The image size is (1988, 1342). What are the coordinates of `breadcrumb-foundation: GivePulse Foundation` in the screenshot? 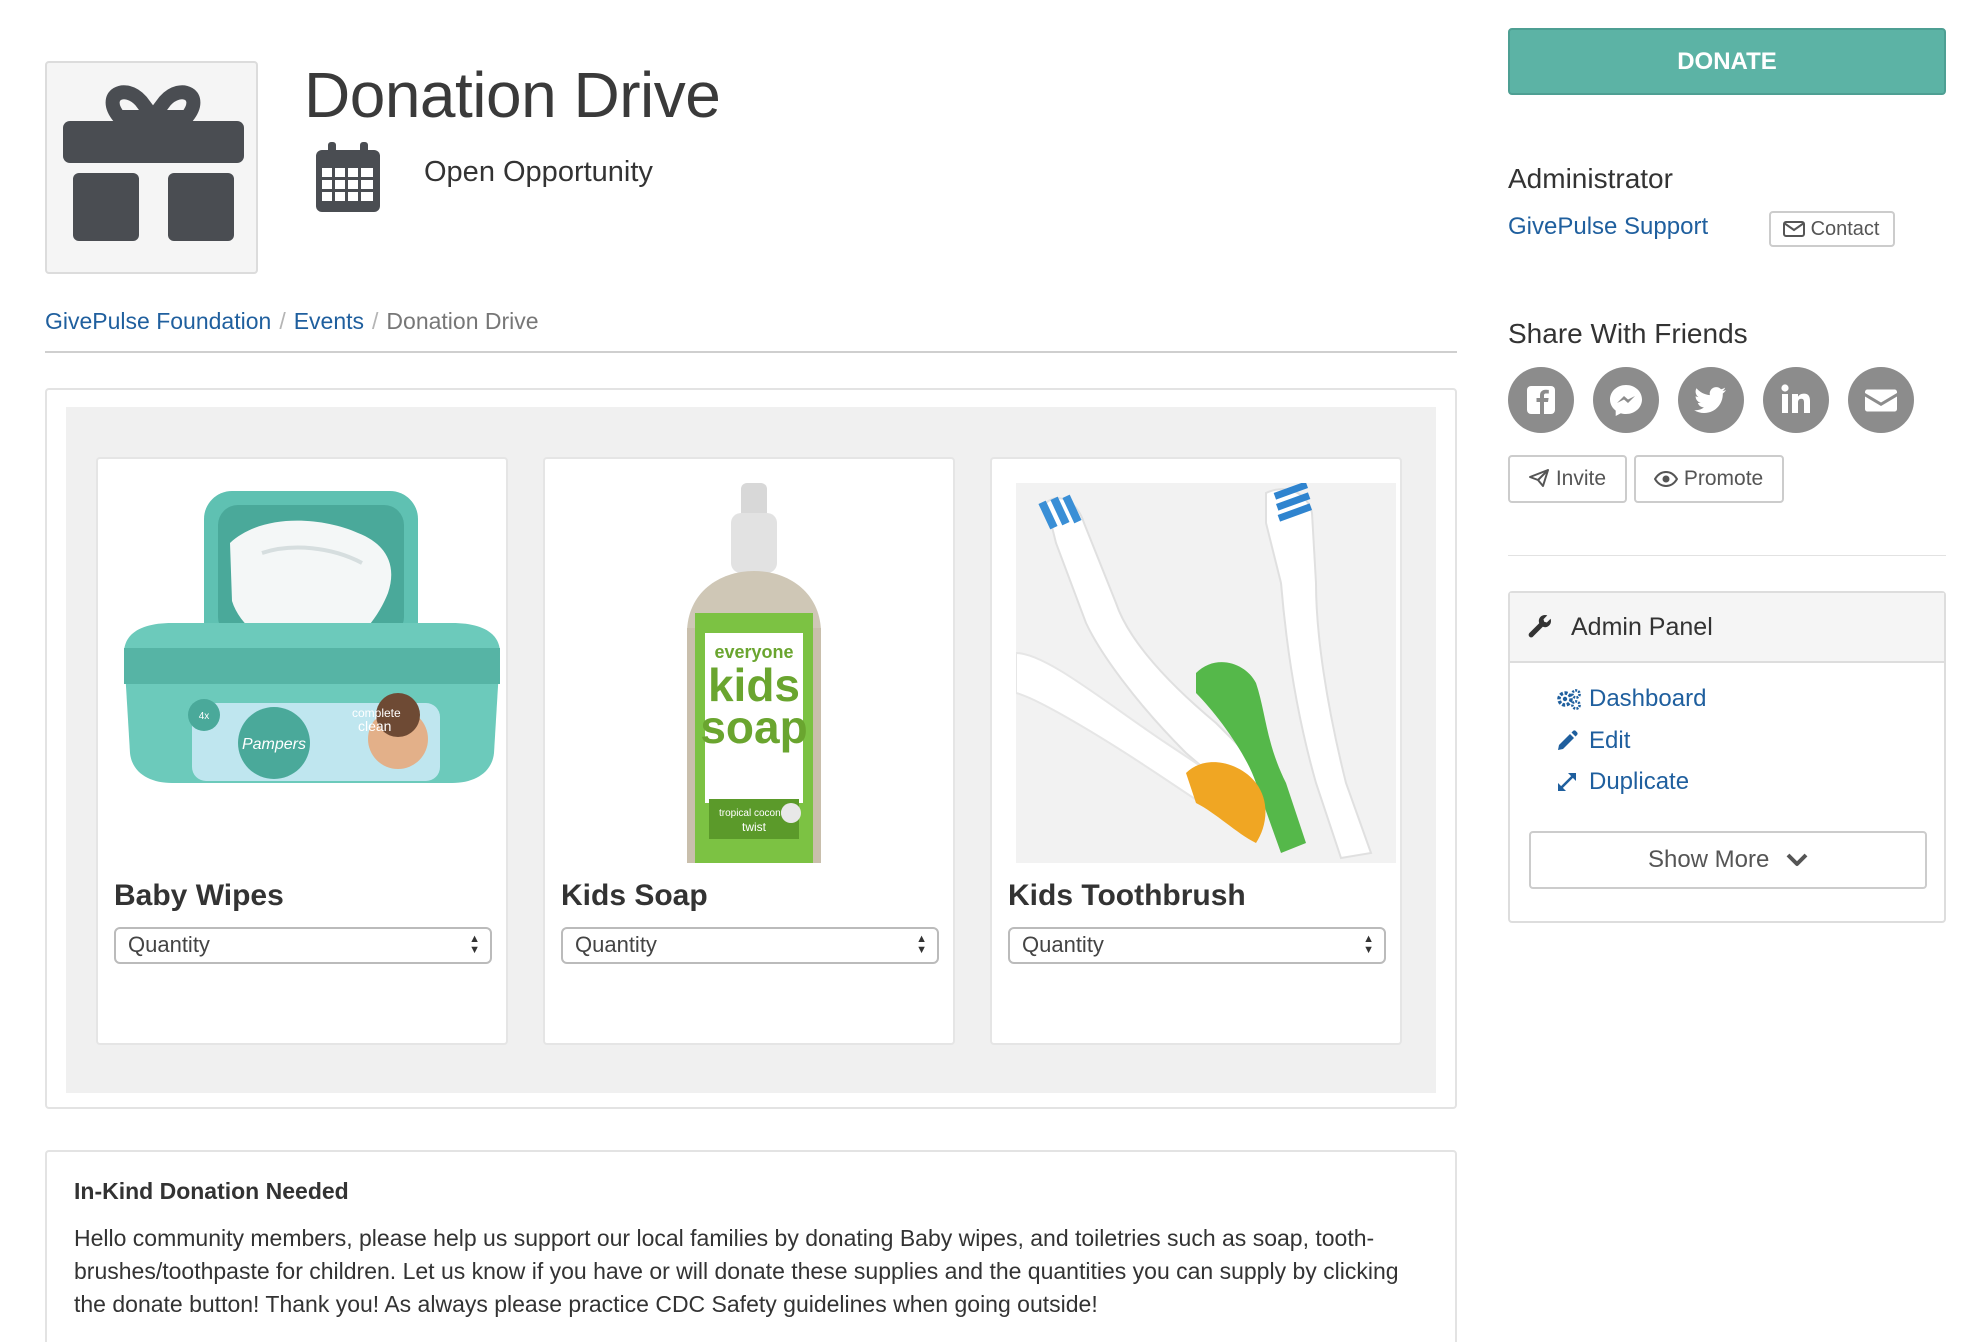 It's located at (158, 321).